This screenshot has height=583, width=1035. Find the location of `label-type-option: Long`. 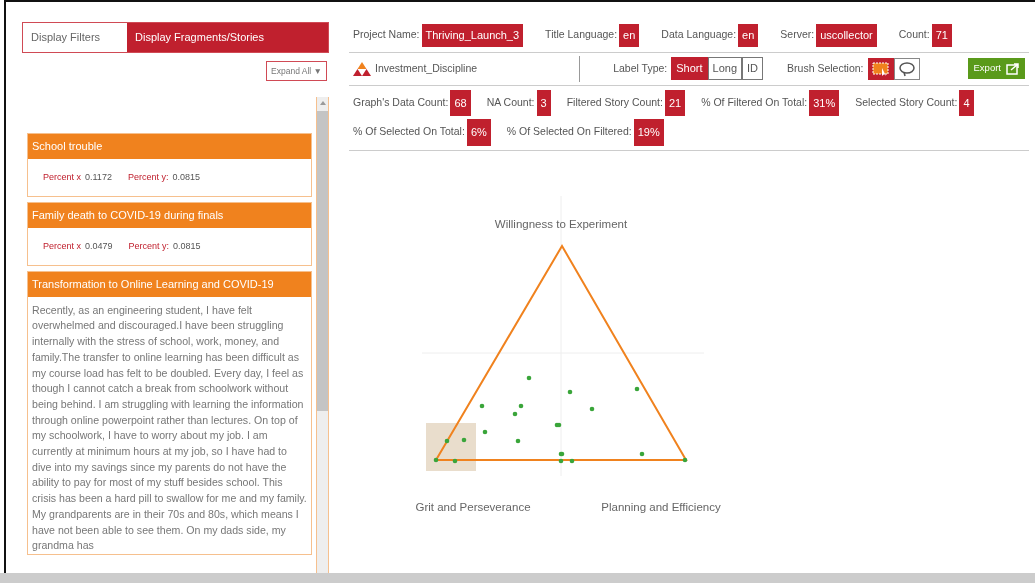

label-type-option: Long is located at coordinates (725, 68).